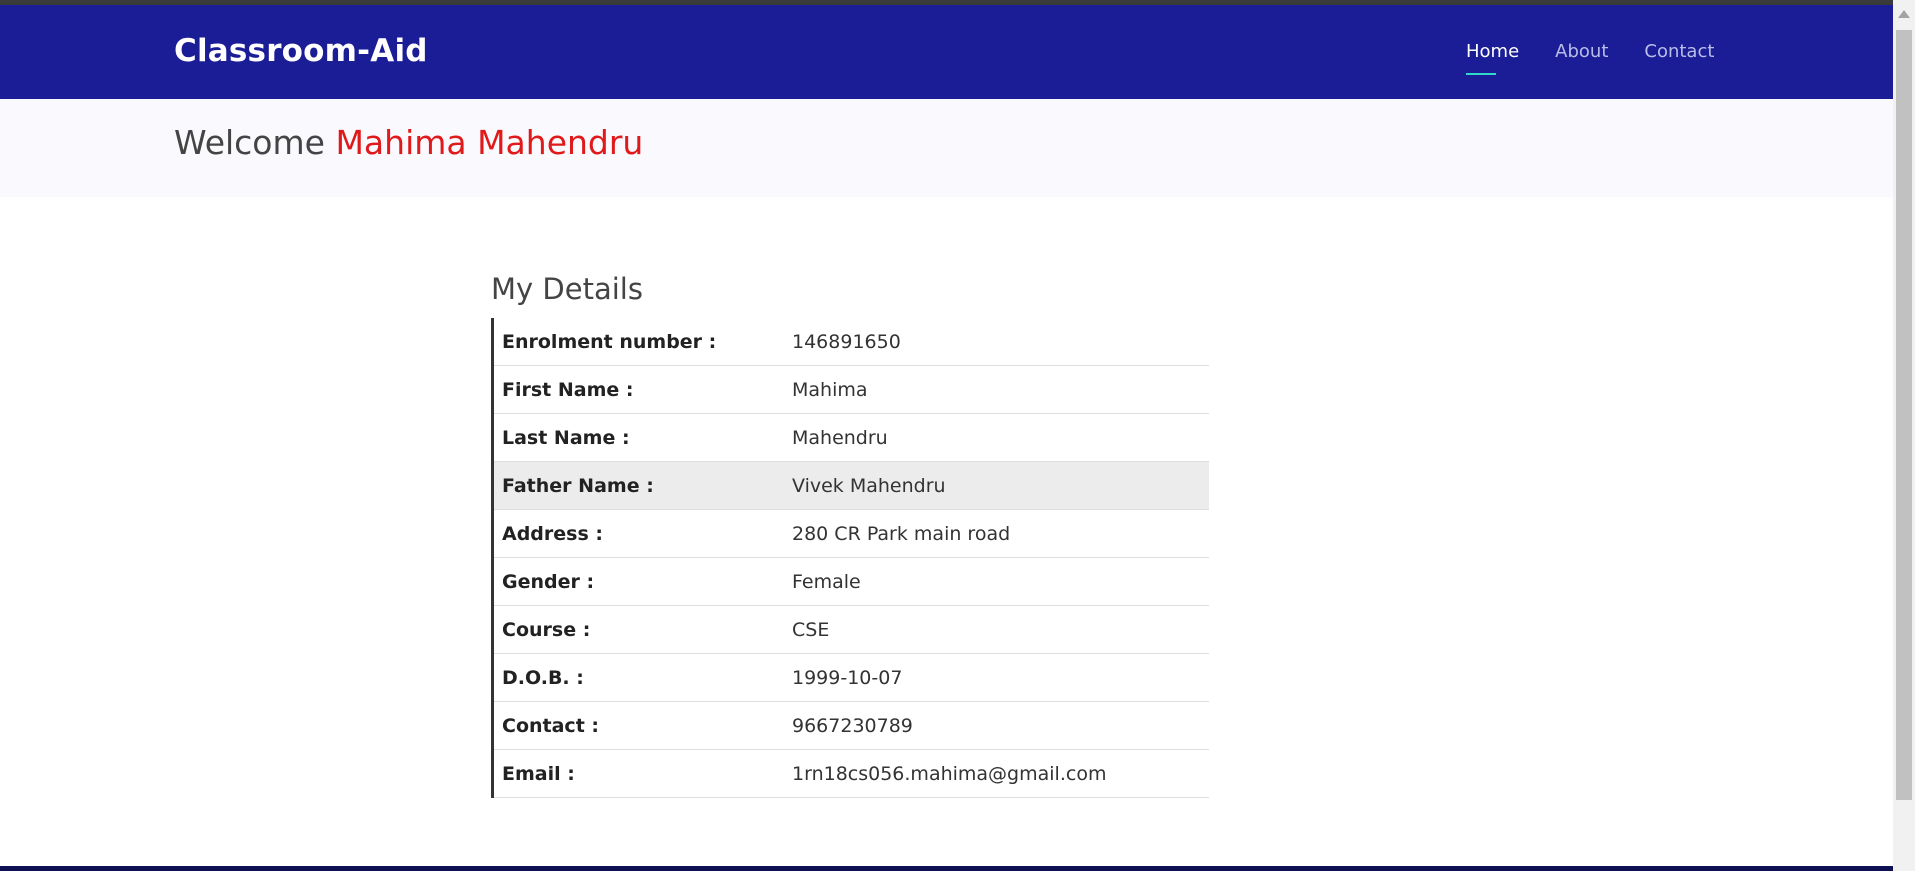  I want to click on details-row-last-name: Last Name : Mahendru, so click(851, 438).